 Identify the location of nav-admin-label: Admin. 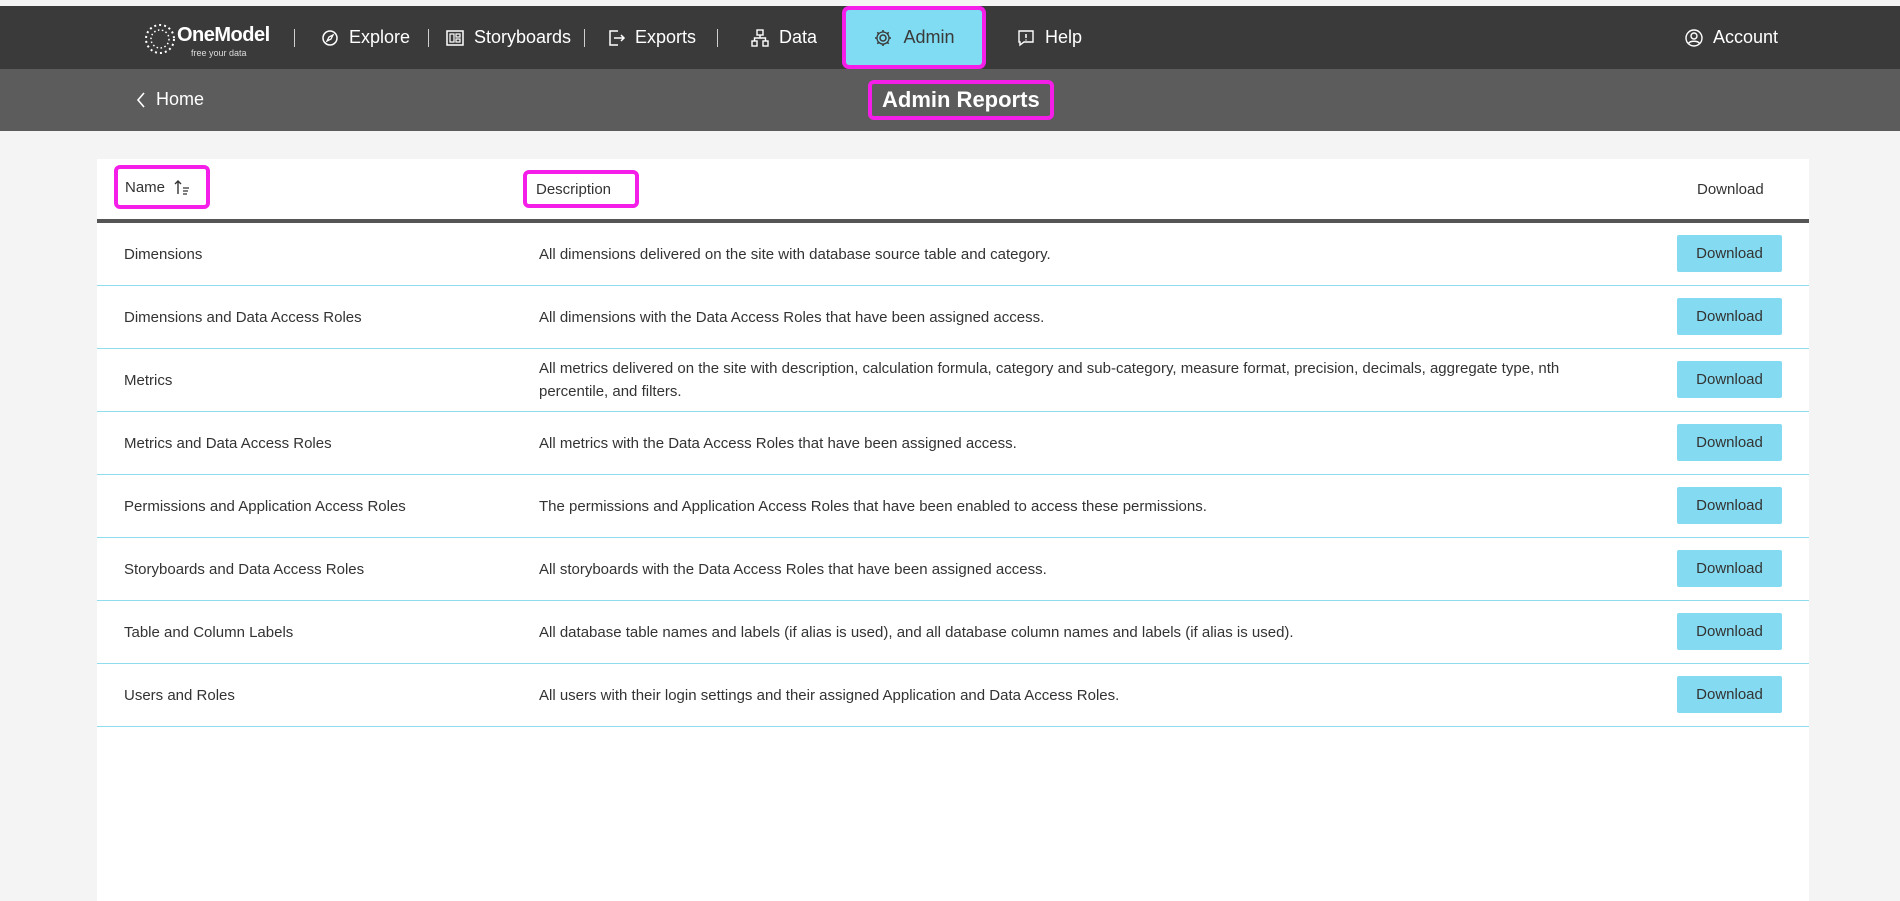
(929, 37).